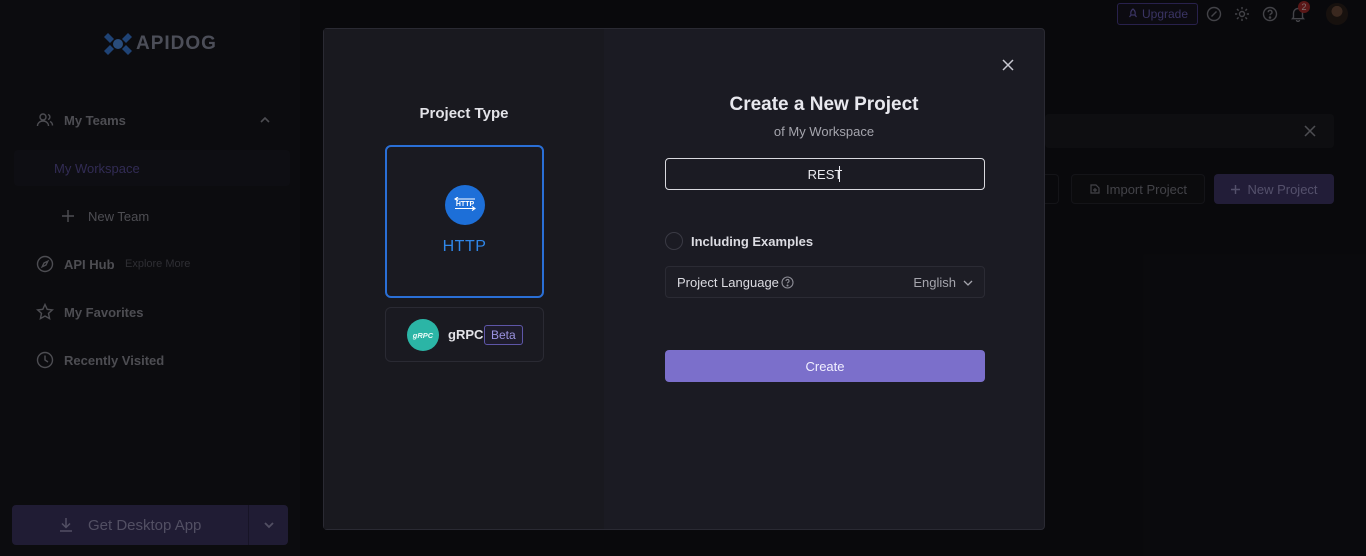  Describe the element at coordinates (825, 366) in the screenshot. I see `create-button: Create` at that location.